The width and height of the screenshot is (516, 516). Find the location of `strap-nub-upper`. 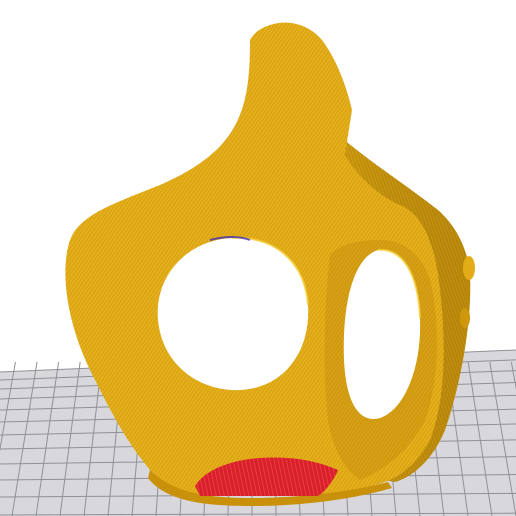

strap-nub-upper is located at coordinates (469, 268).